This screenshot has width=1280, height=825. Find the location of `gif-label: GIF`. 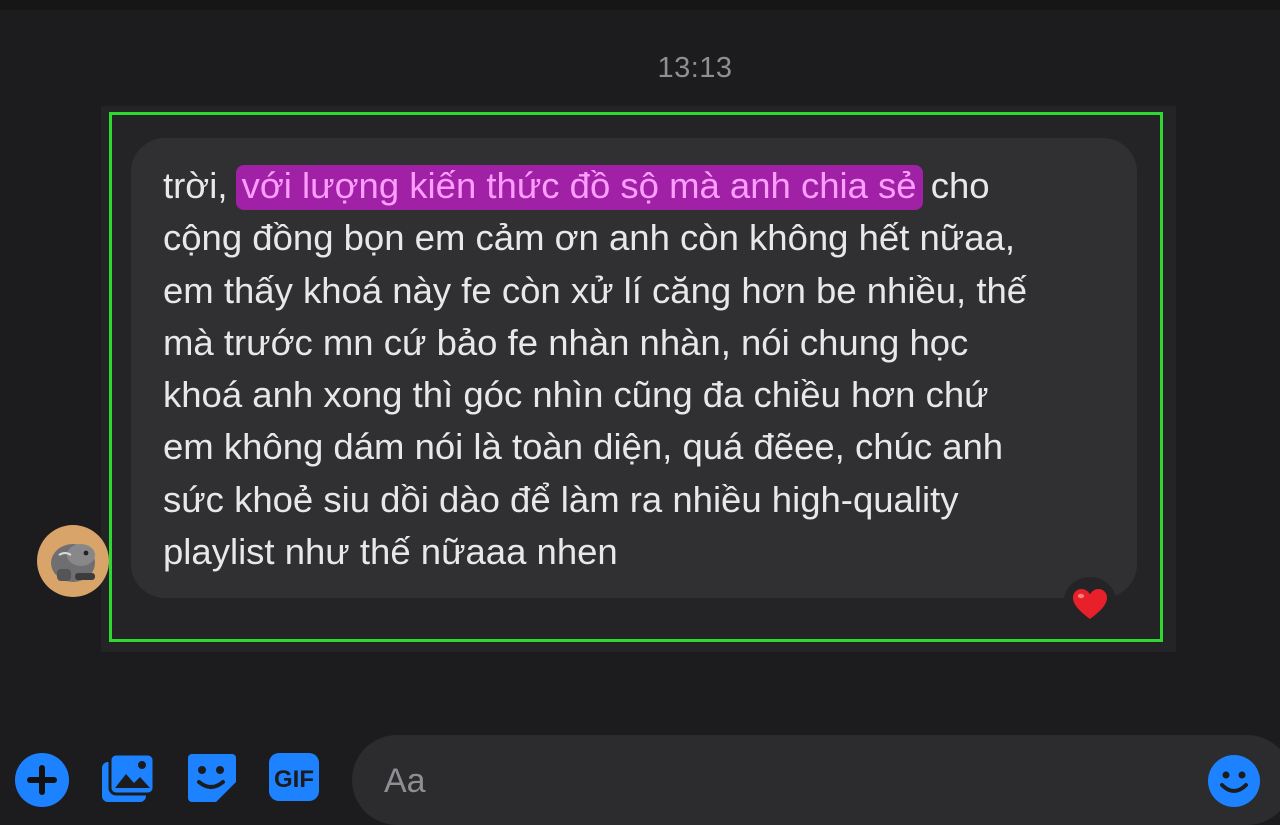

gif-label: GIF is located at coordinates (294, 779).